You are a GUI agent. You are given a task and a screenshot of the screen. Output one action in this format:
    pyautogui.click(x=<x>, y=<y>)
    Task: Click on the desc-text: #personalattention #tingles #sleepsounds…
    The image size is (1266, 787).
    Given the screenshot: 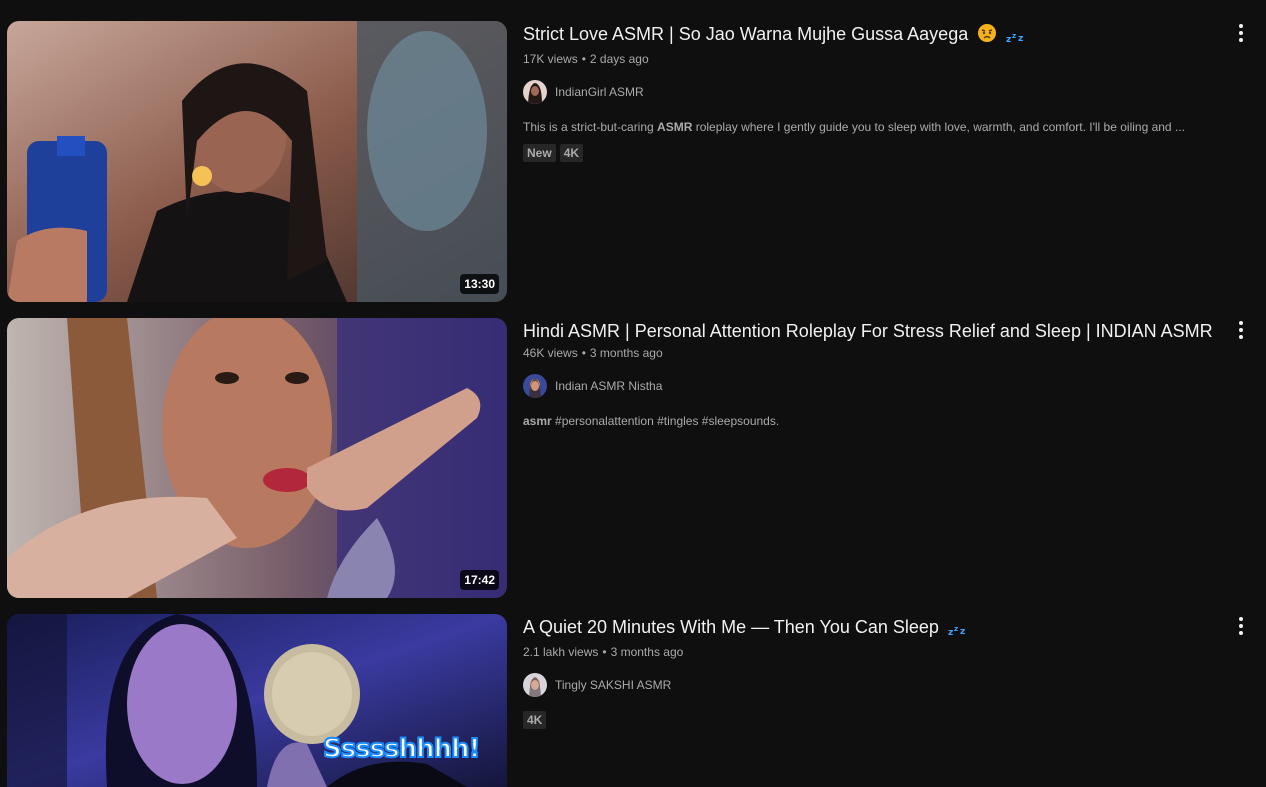 What is the action you would take?
    pyautogui.click(x=665, y=421)
    